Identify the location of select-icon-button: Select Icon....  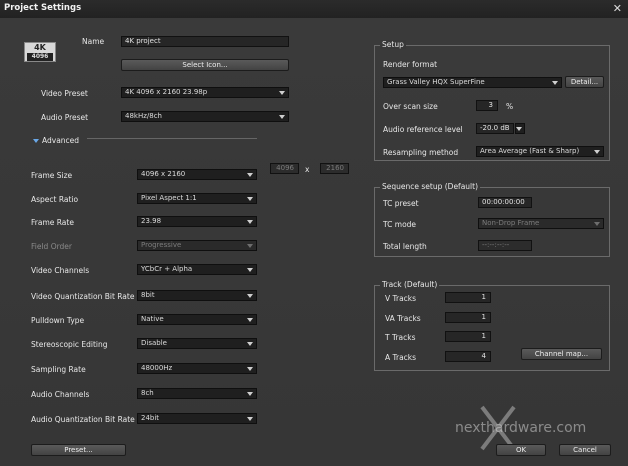
(205, 65).